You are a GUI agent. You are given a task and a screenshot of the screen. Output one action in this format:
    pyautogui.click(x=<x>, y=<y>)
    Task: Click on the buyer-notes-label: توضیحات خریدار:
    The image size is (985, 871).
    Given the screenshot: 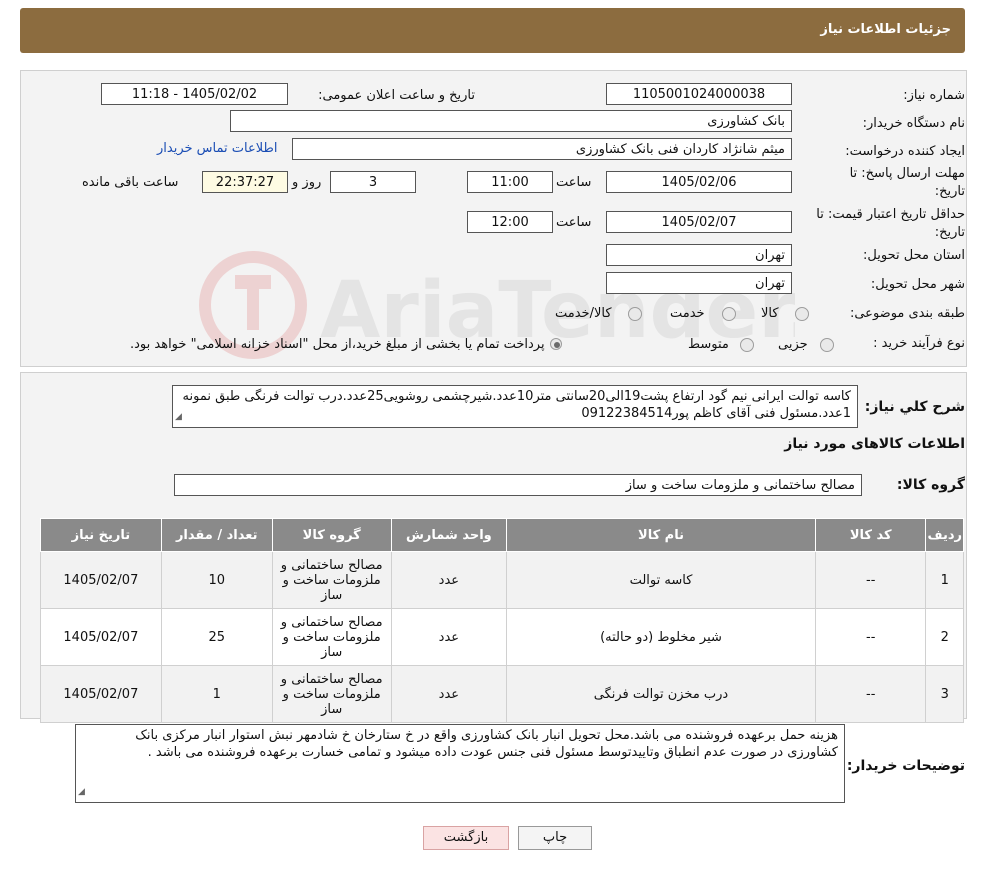 What is the action you would take?
    pyautogui.click(x=905, y=766)
    